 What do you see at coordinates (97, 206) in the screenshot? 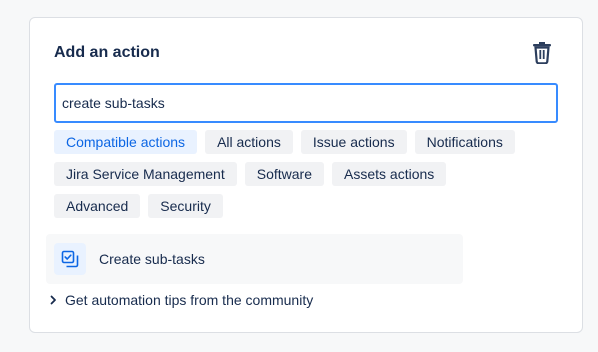
I see `filter-advanced: Advanced` at bounding box center [97, 206].